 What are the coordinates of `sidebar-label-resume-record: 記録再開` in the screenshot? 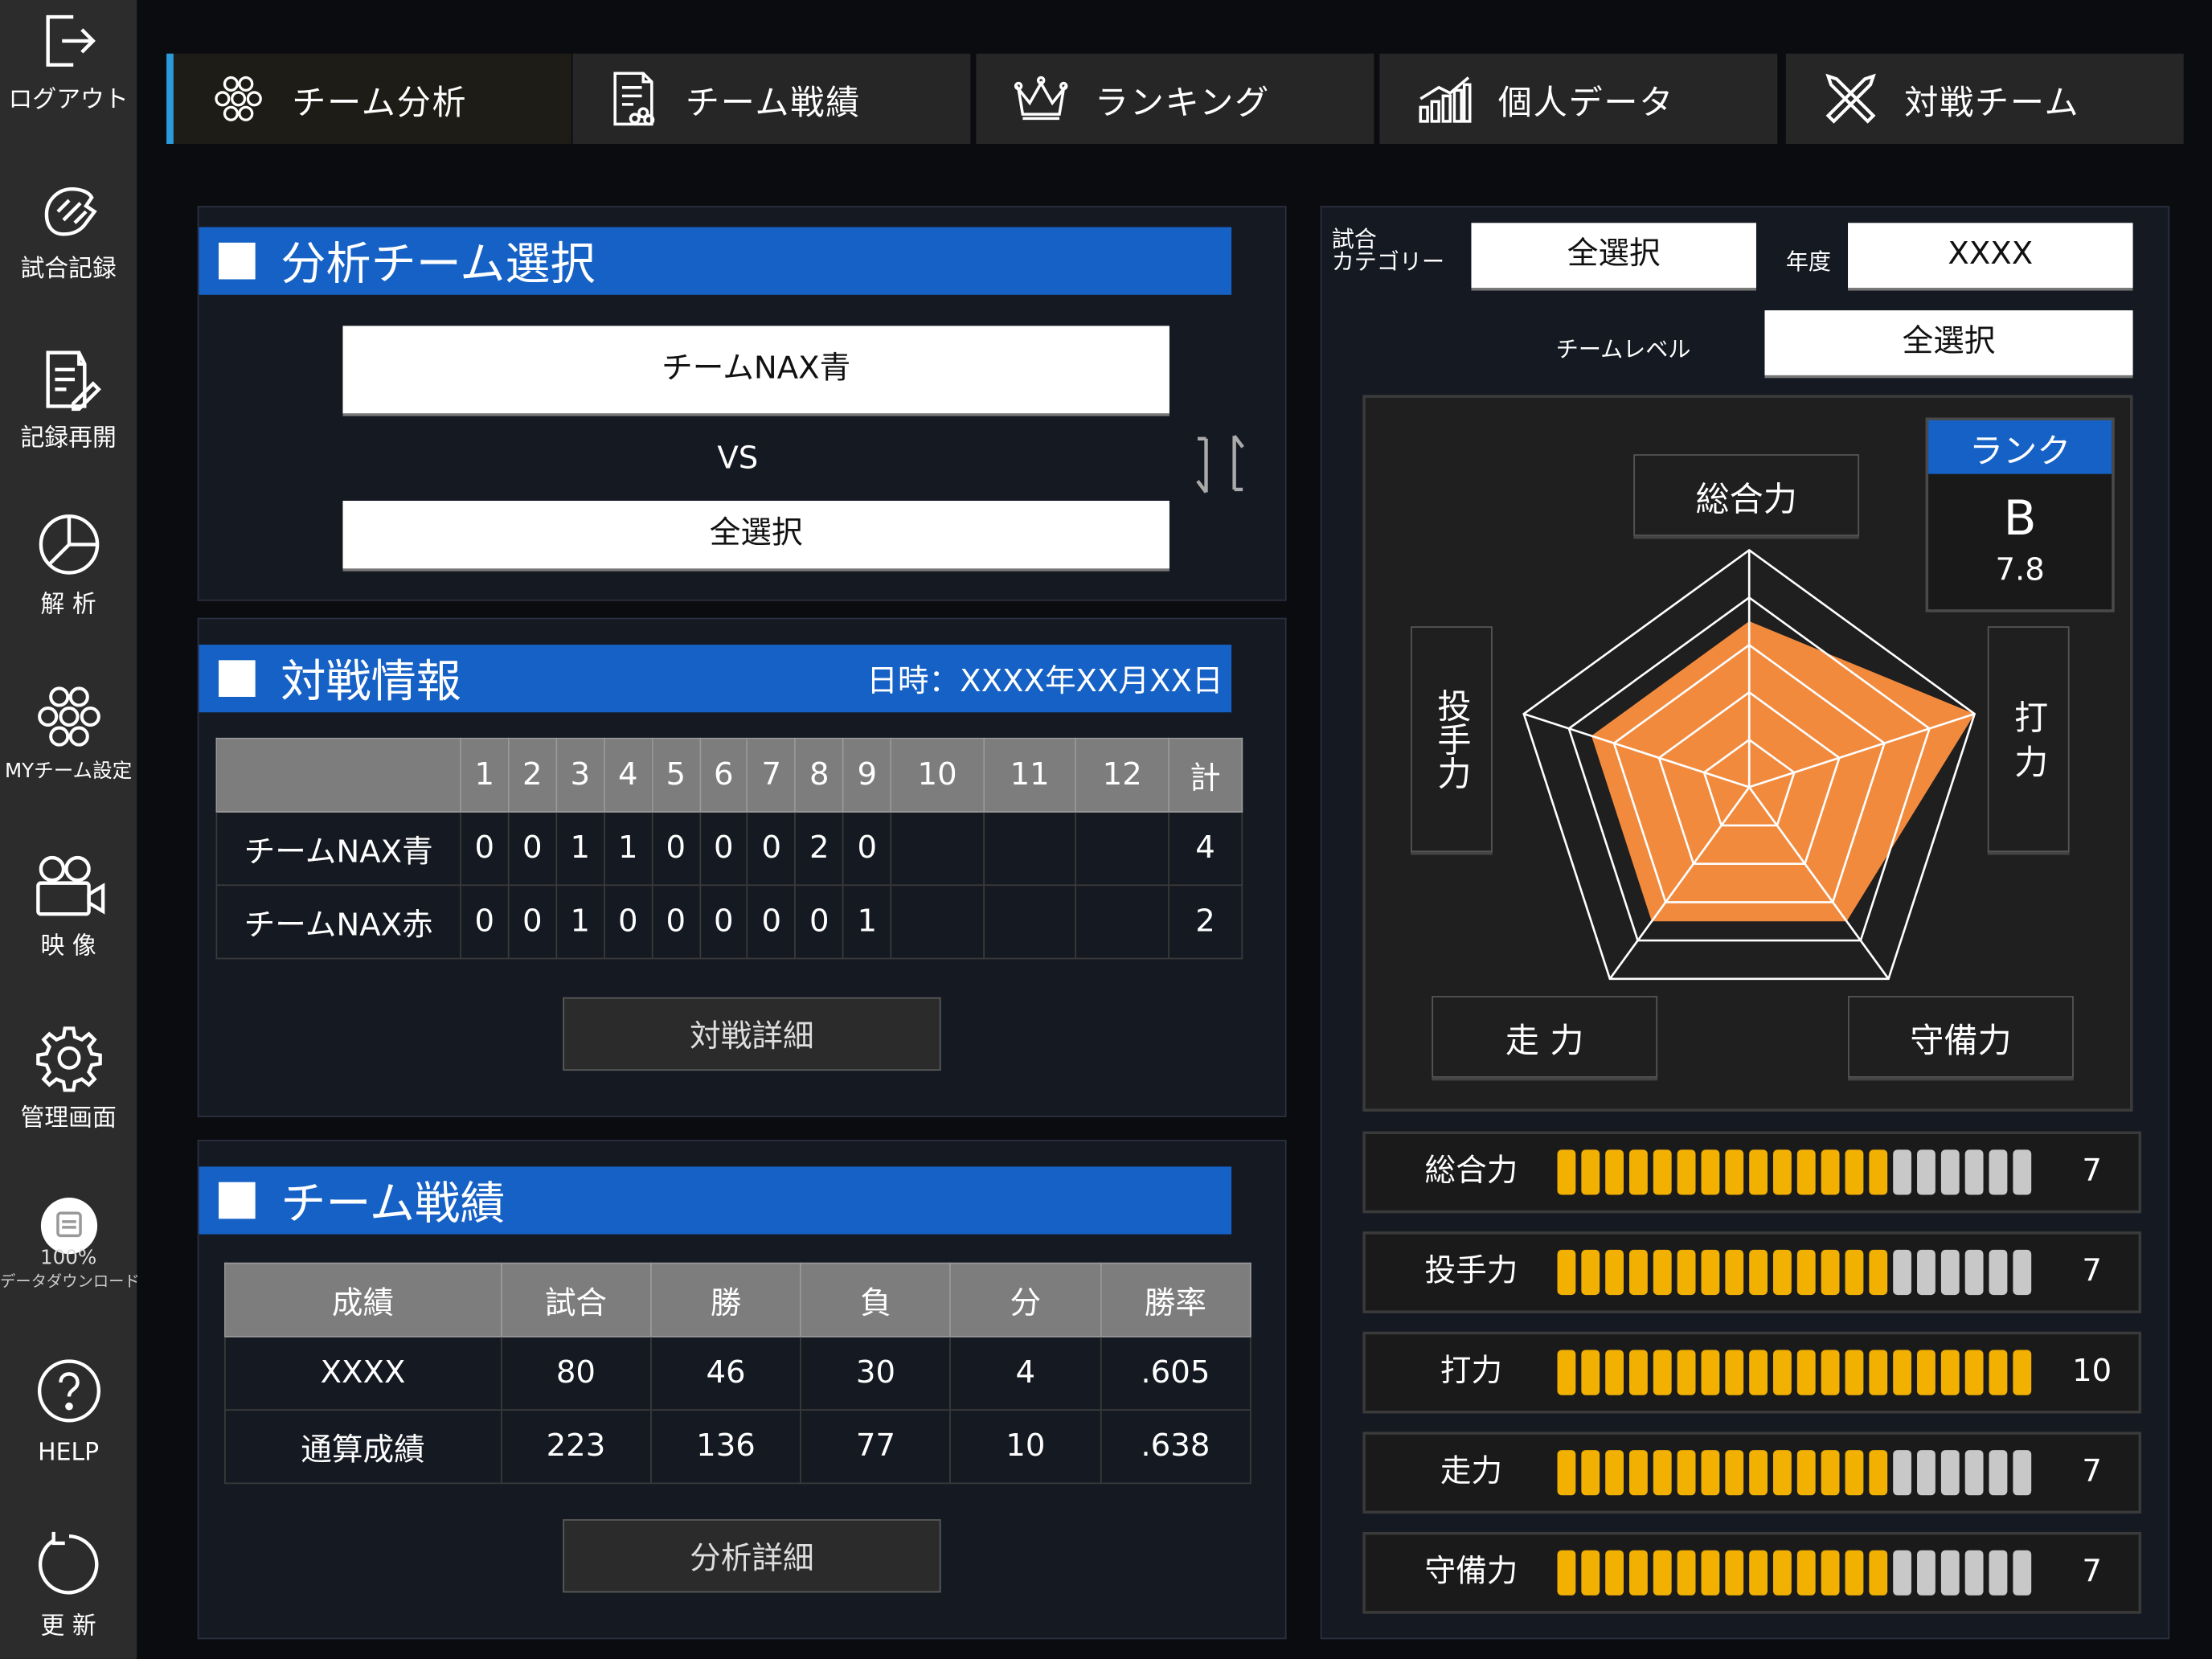 It's located at (68, 438).